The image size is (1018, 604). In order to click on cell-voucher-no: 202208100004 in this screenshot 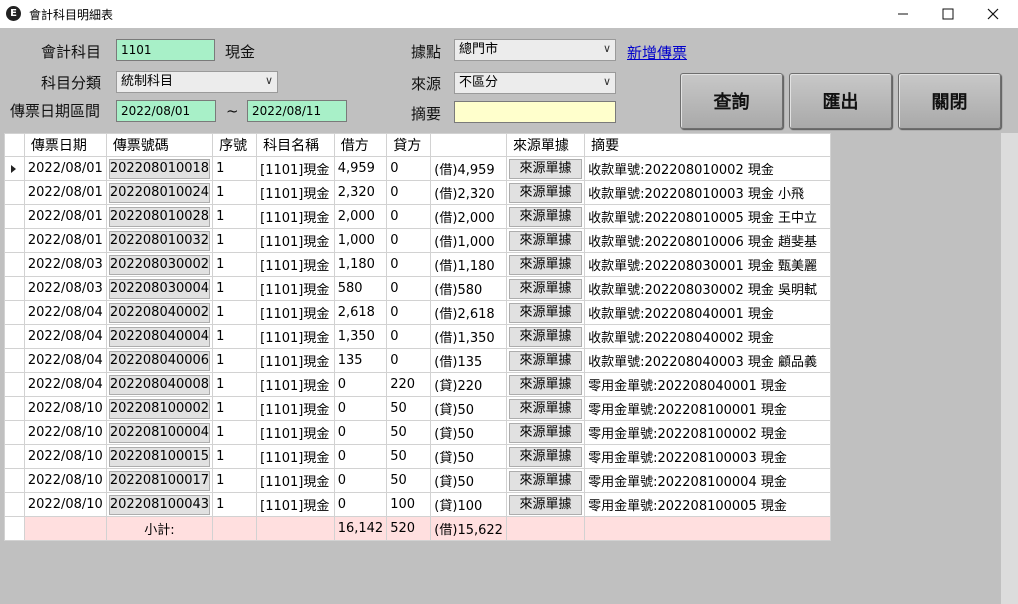, I will do `click(159, 432)`.